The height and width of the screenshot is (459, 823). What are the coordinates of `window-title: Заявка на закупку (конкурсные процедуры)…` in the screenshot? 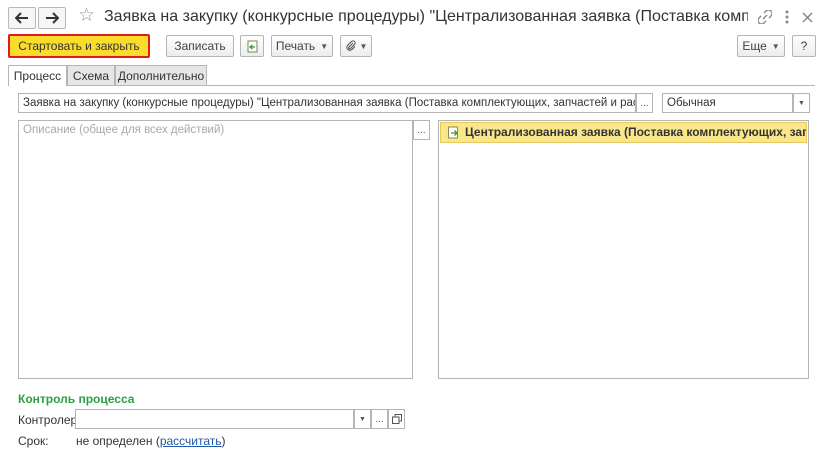 It's located at (426, 16).